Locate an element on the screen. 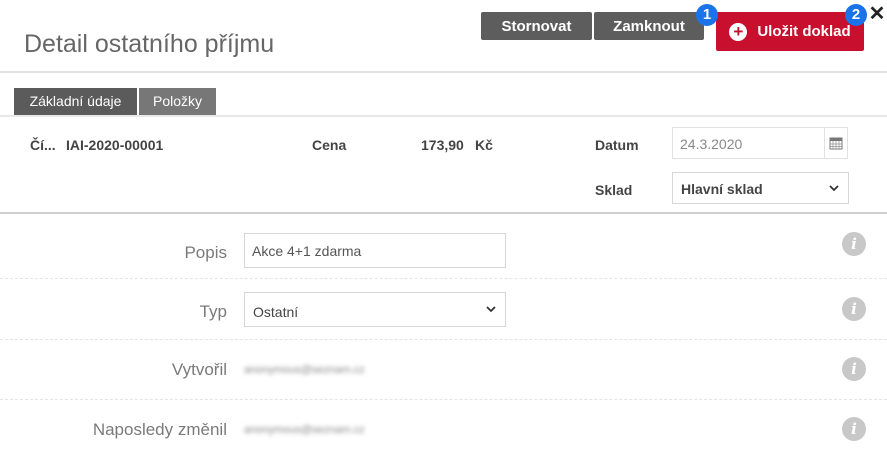 The width and height of the screenshot is (887, 460). plus-icon: + is located at coordinates (738, 31).